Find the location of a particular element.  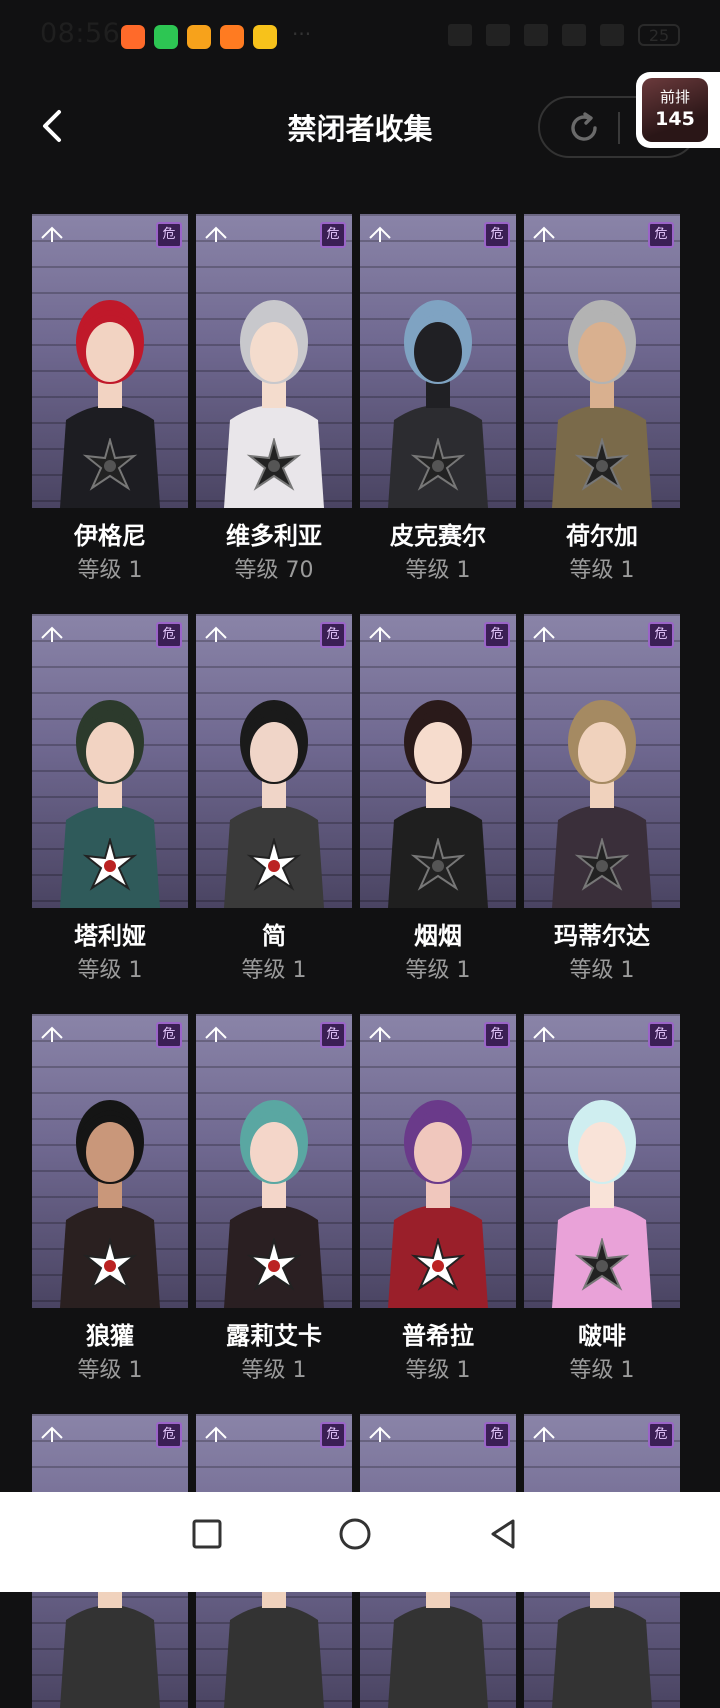

rank-badge: 前排 145 is located at coordinates (678, 110).